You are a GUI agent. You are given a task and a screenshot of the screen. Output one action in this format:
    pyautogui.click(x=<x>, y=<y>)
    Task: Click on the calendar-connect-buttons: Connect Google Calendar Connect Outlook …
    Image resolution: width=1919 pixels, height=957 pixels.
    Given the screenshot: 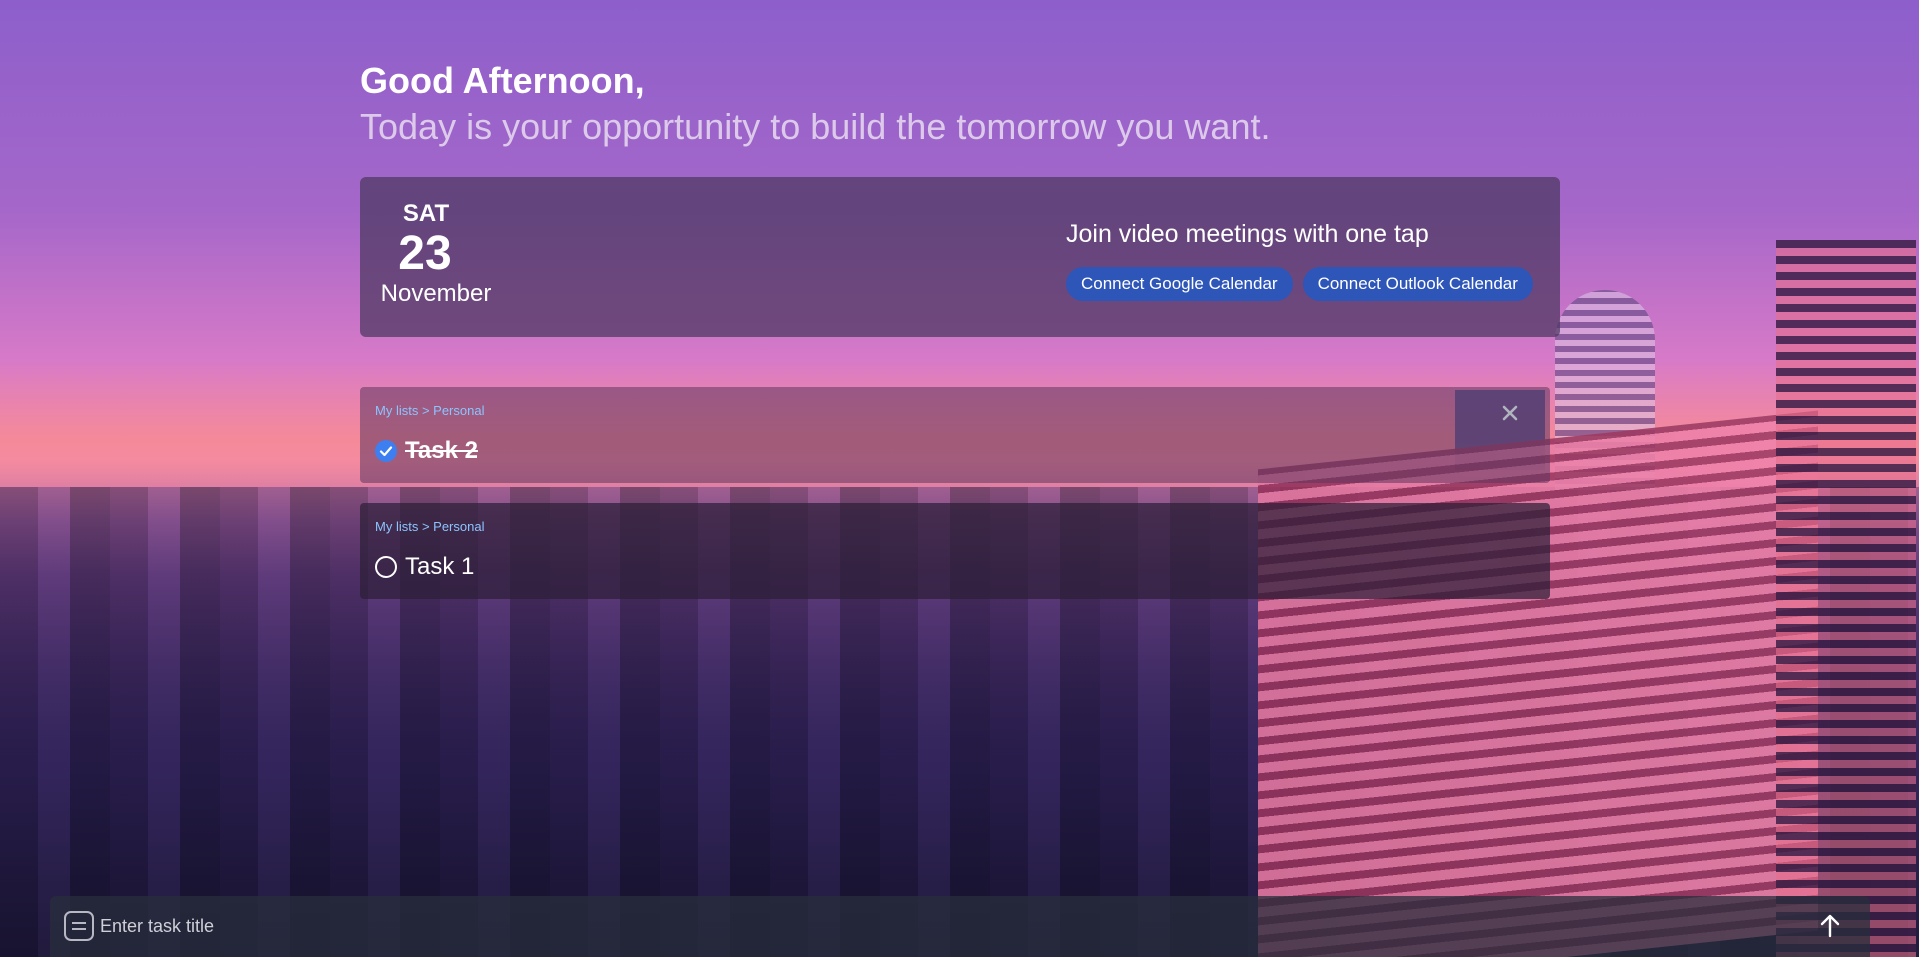 What is the action you would take?
    pyautogui.click(x=1299, y=284)
    